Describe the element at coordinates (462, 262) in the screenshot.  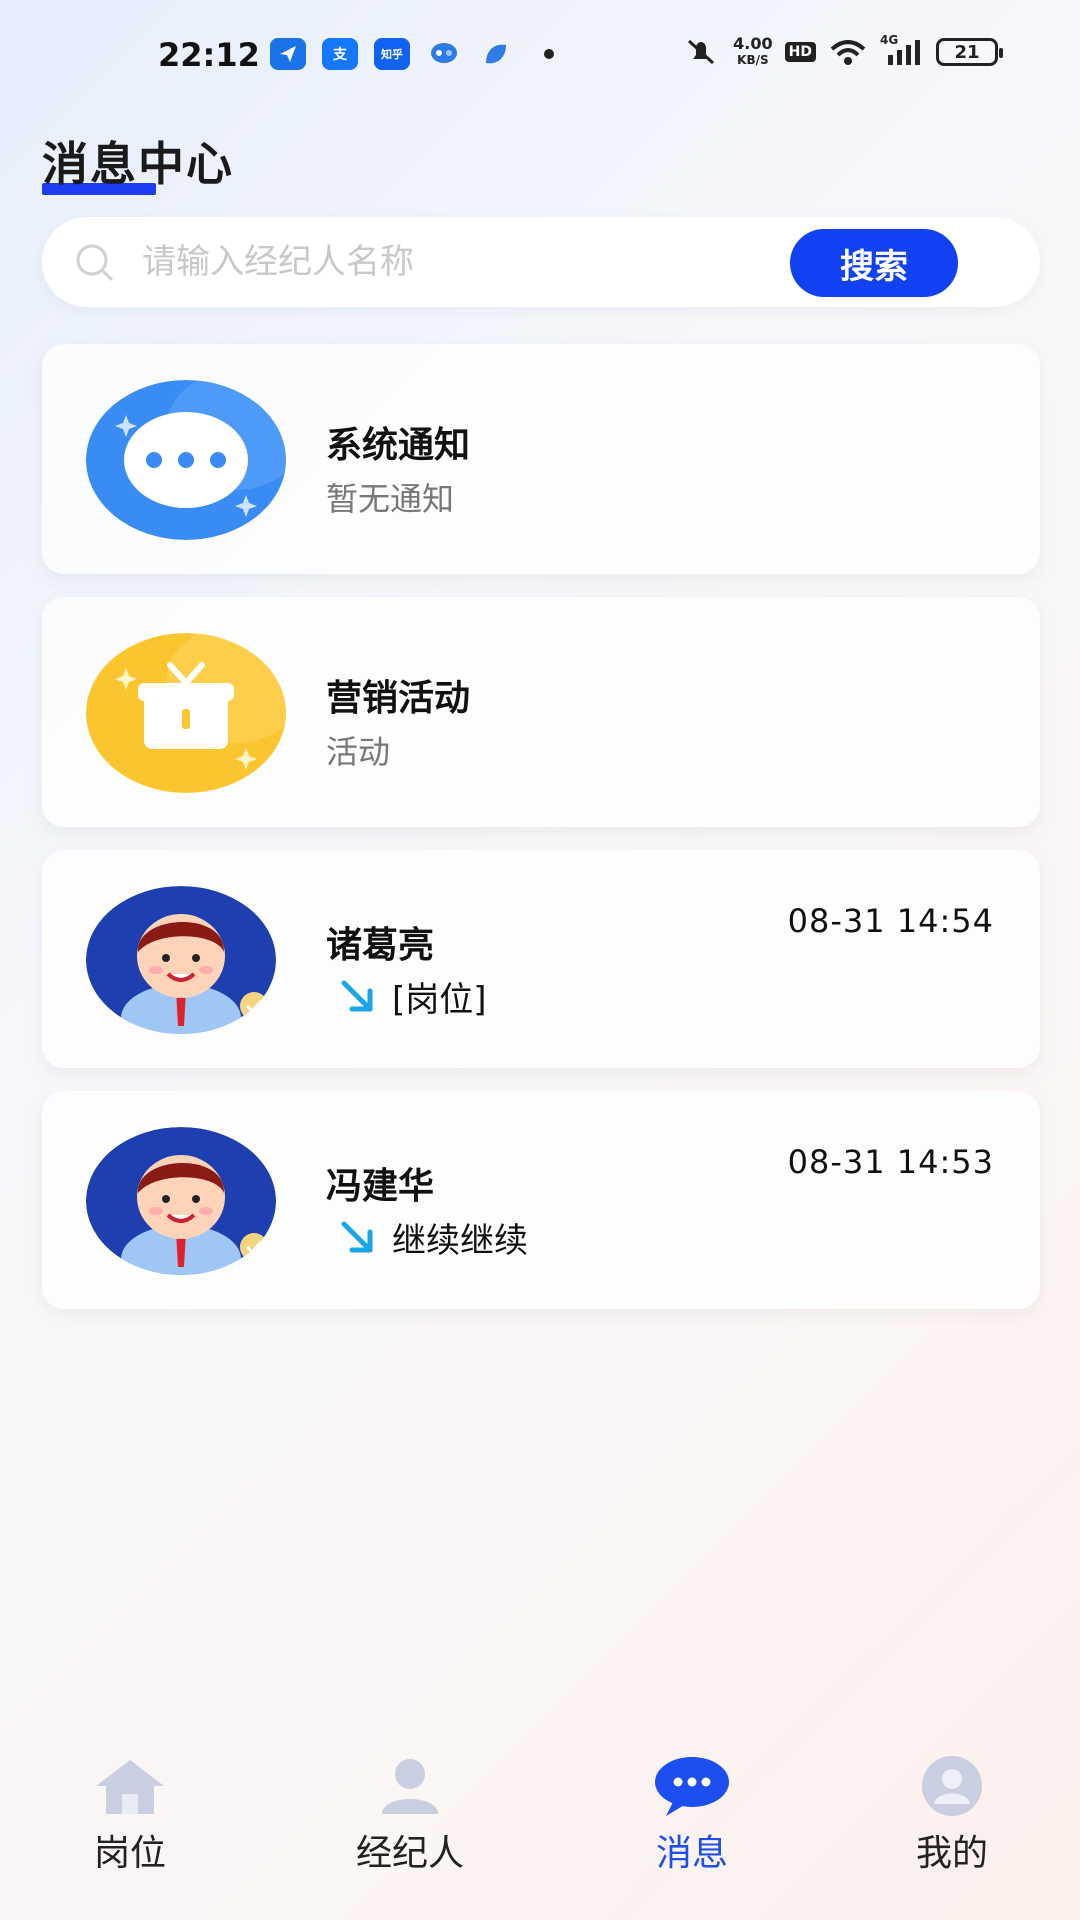
I see `search-input` at that location.